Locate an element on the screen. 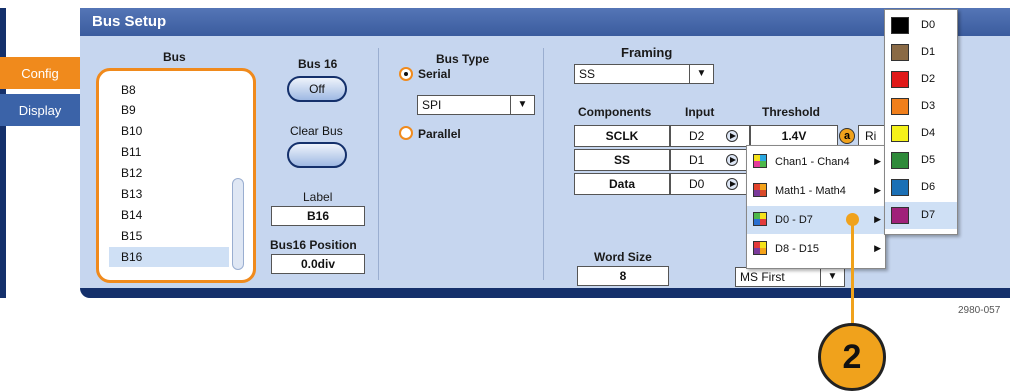 This screenshot has height=392, width=1010. list-item: B15 is located at coordinates (131, 236).